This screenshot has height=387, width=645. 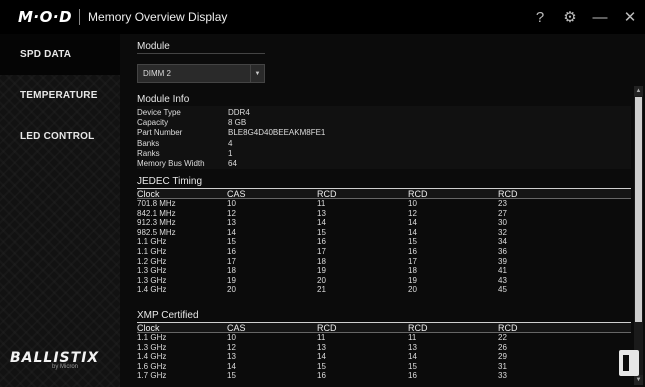 What do you see at coordinates (384, 376) in the screenshot?
I see `table-row: 1.7 GHz 15 16 16 33` at bounding box center [384, 376].